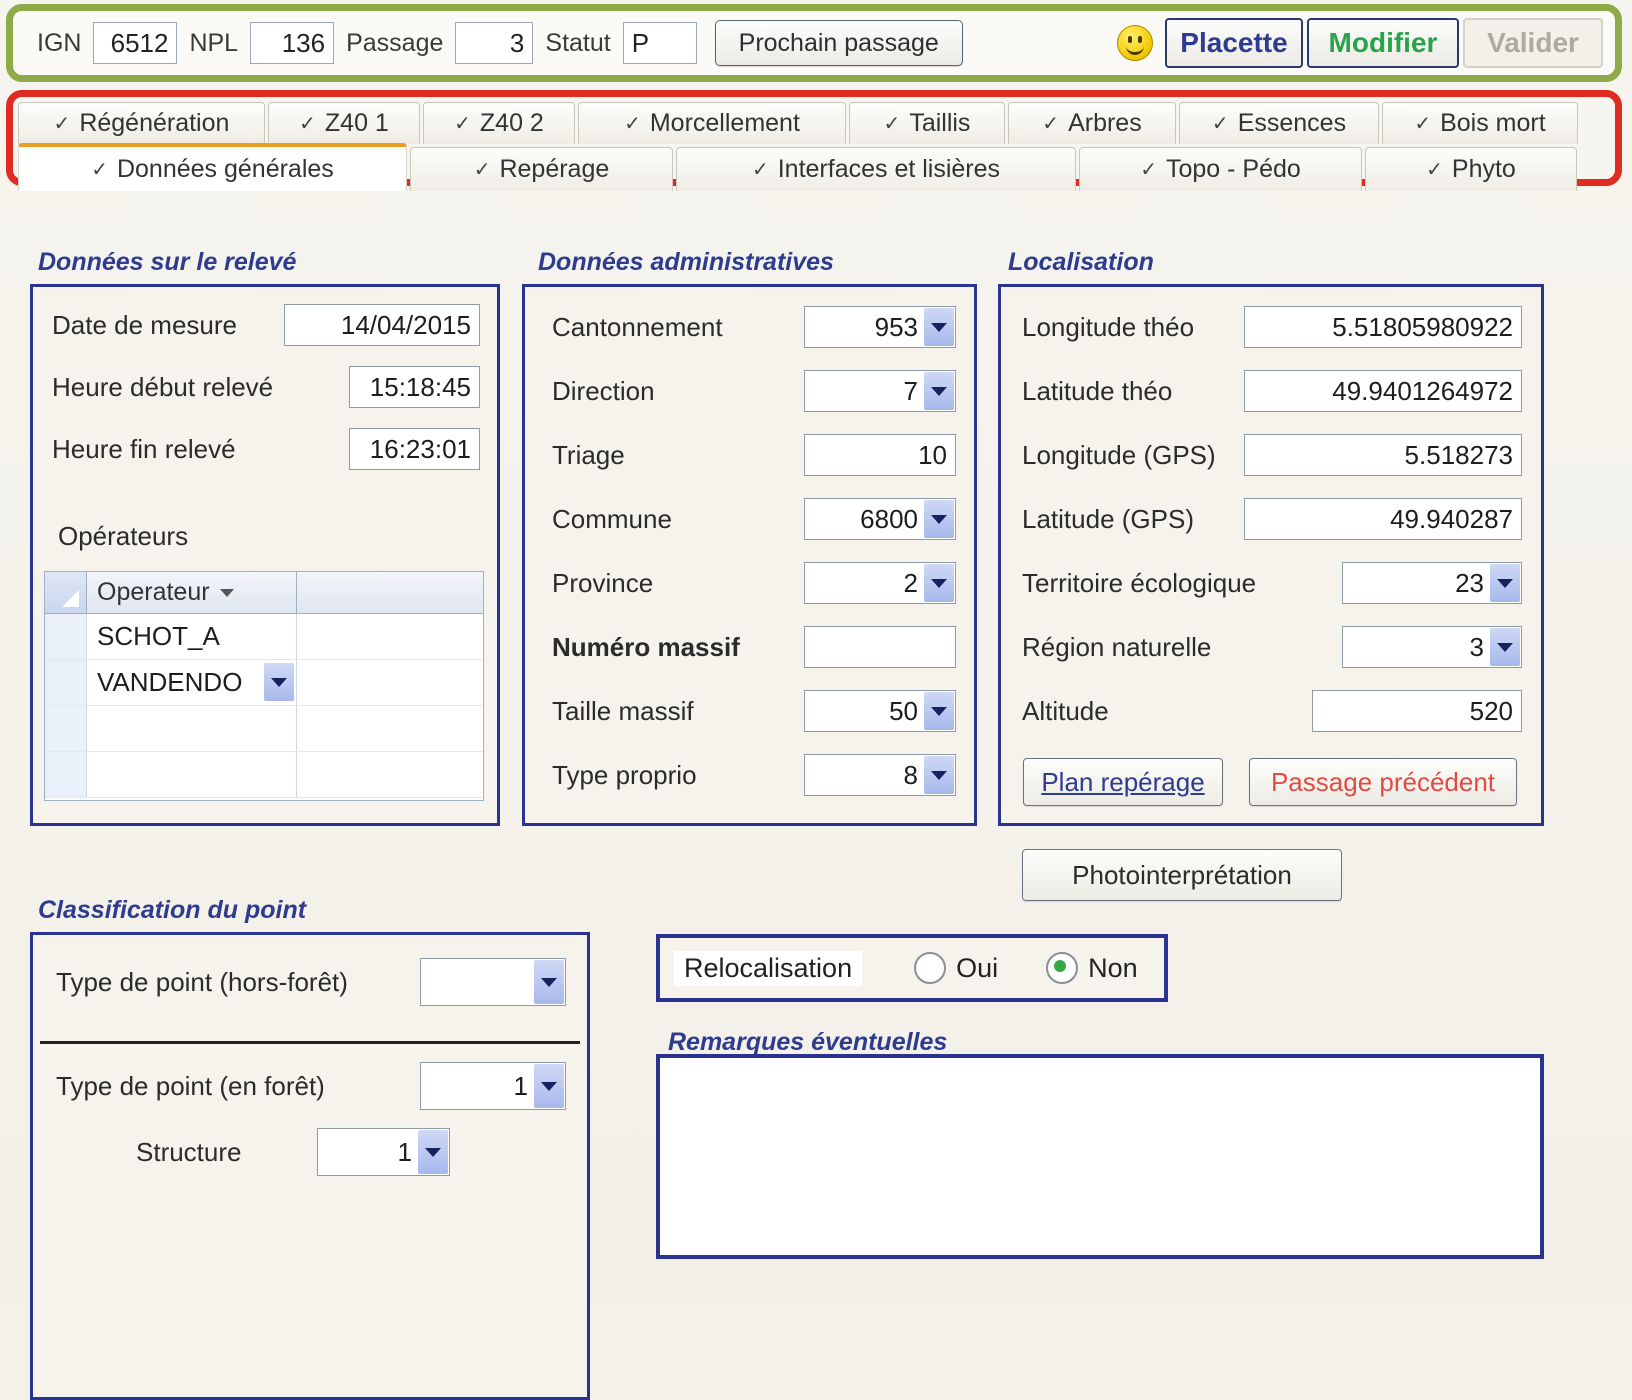 The width and height of the screenshot is (1632, 1400). Describe the element at coordinates (66, 592) in the screenshot. I see `select-all-corner-icon` at that location.